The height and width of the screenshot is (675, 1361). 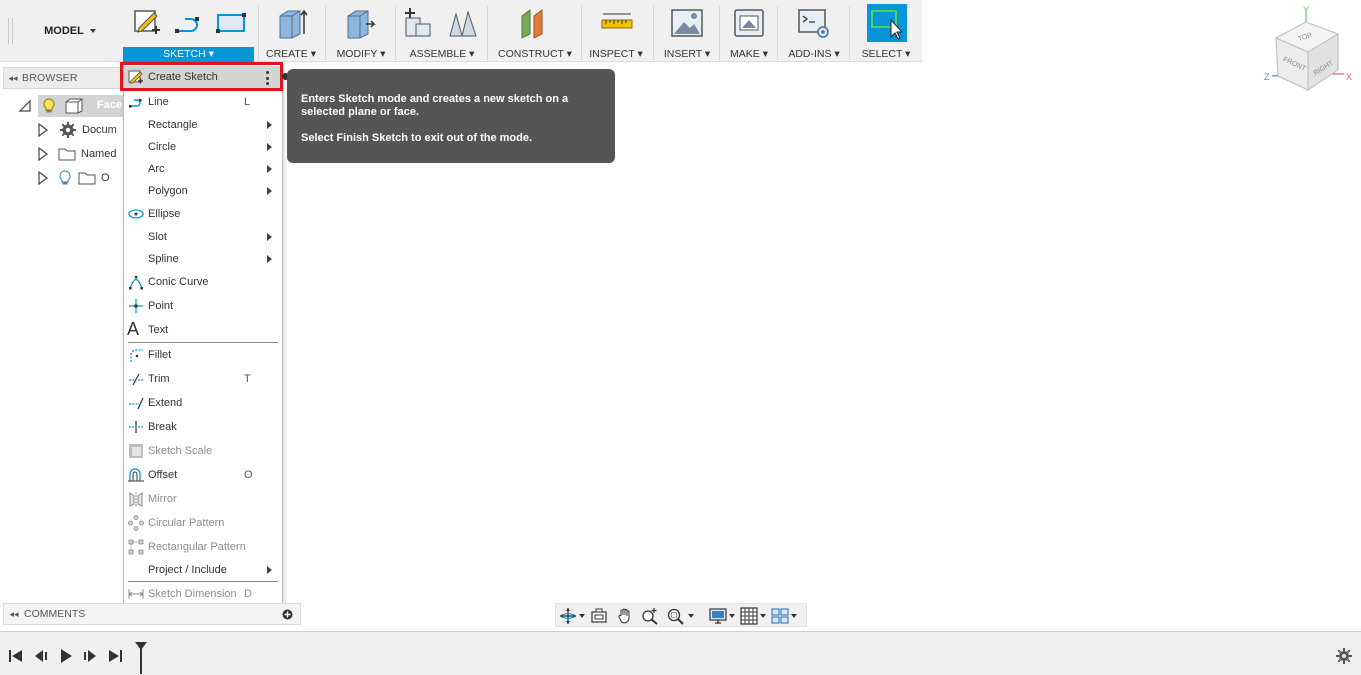 What do you see at coordinates (886, 23) in the screenshot?
I see `select-icon` at bounding box center [886, 23].